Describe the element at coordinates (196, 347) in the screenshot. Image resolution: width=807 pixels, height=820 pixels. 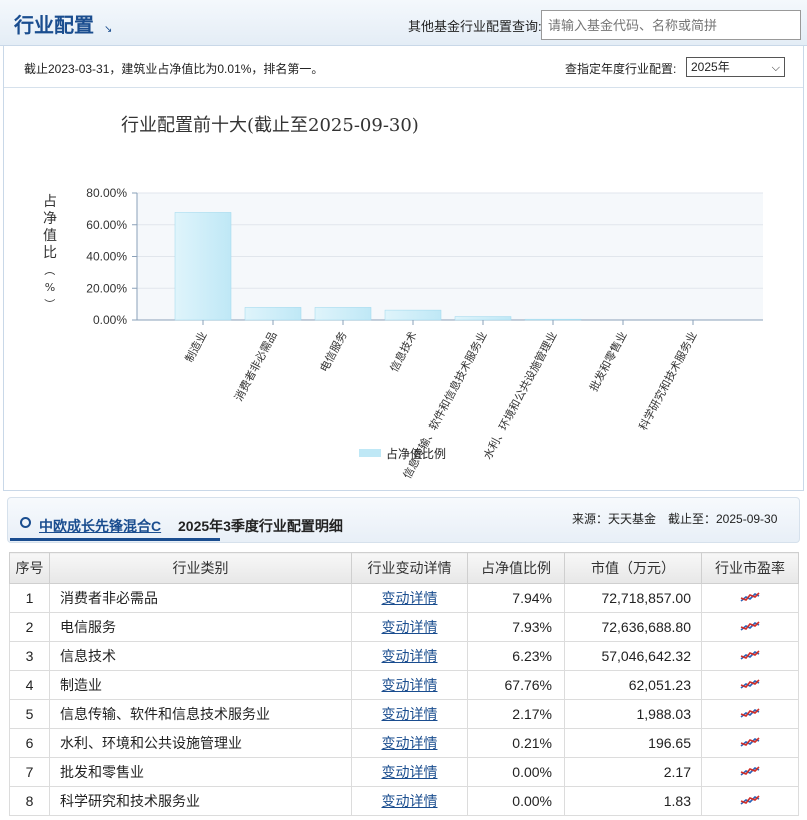
I see `x-tick-label: 制造业` at that location.